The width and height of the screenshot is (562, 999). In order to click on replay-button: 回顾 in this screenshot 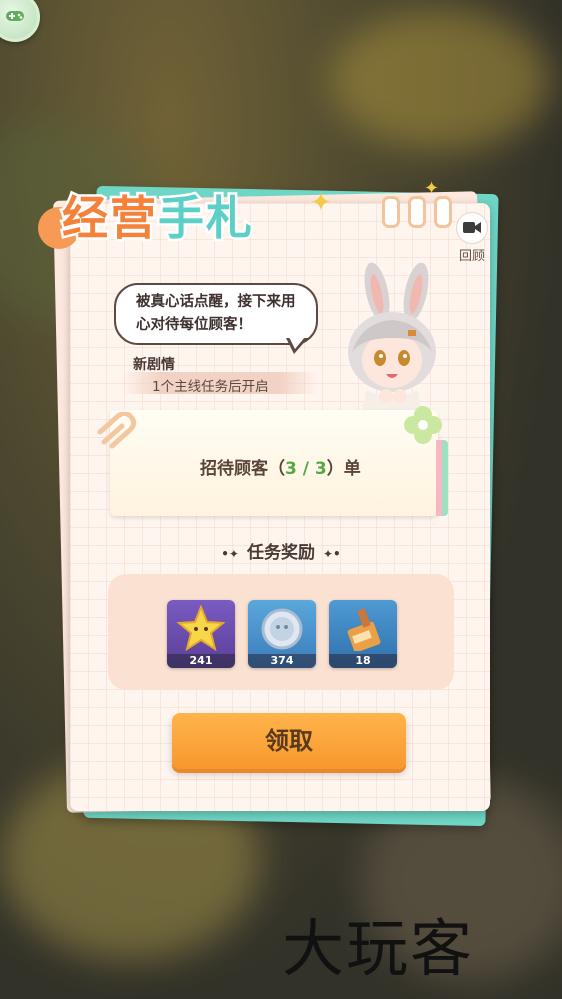, I will do `click(472, 238)`.